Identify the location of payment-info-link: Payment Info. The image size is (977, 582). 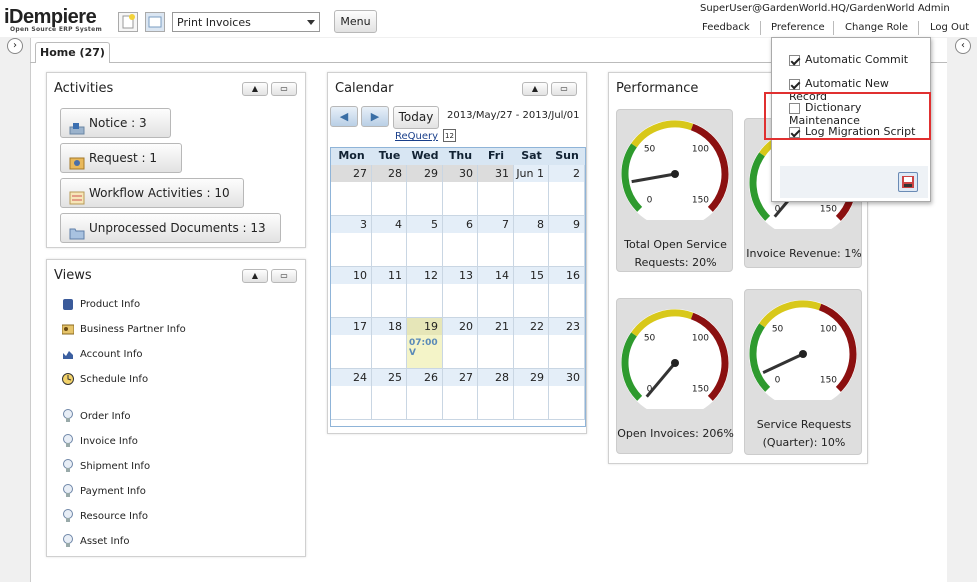
(104, 491).